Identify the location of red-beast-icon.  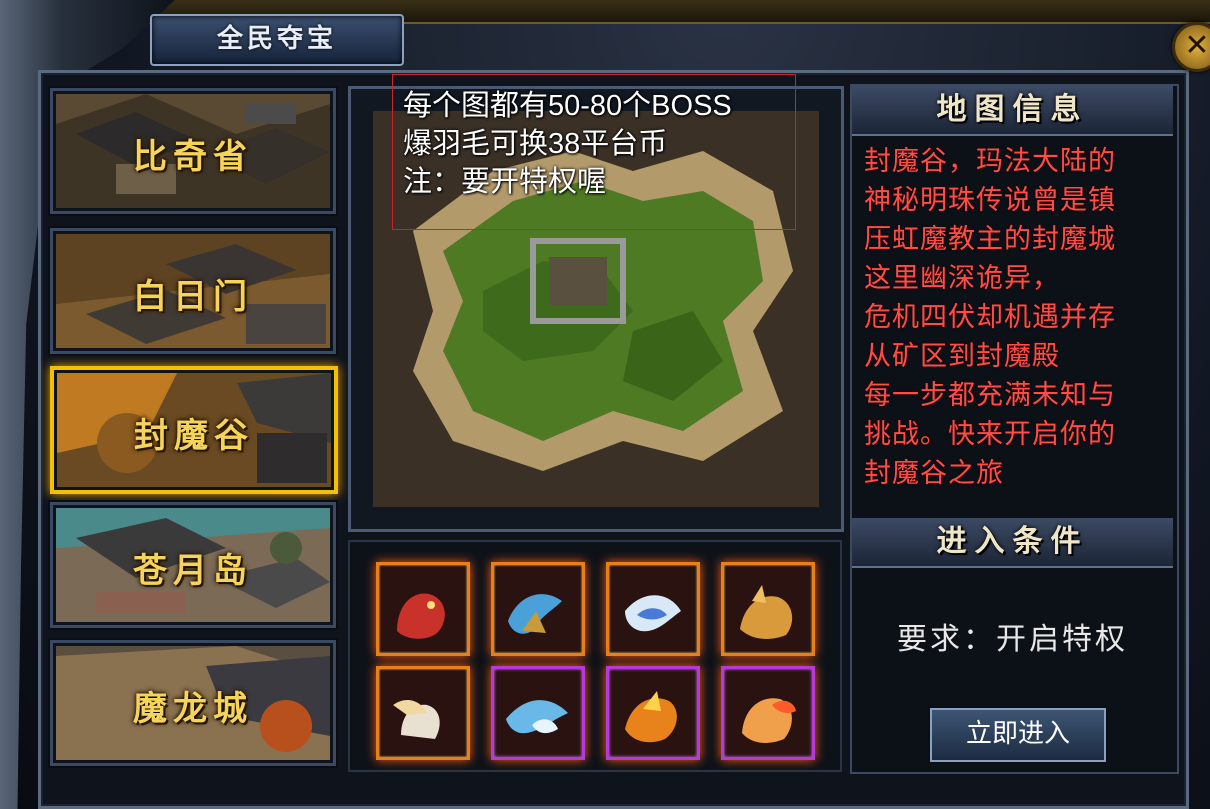
(421, 616).